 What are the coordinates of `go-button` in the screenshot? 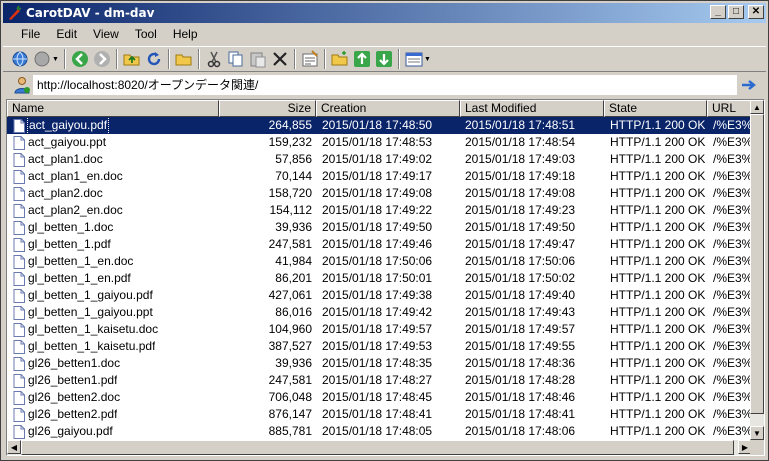 It's located at (749, 85).